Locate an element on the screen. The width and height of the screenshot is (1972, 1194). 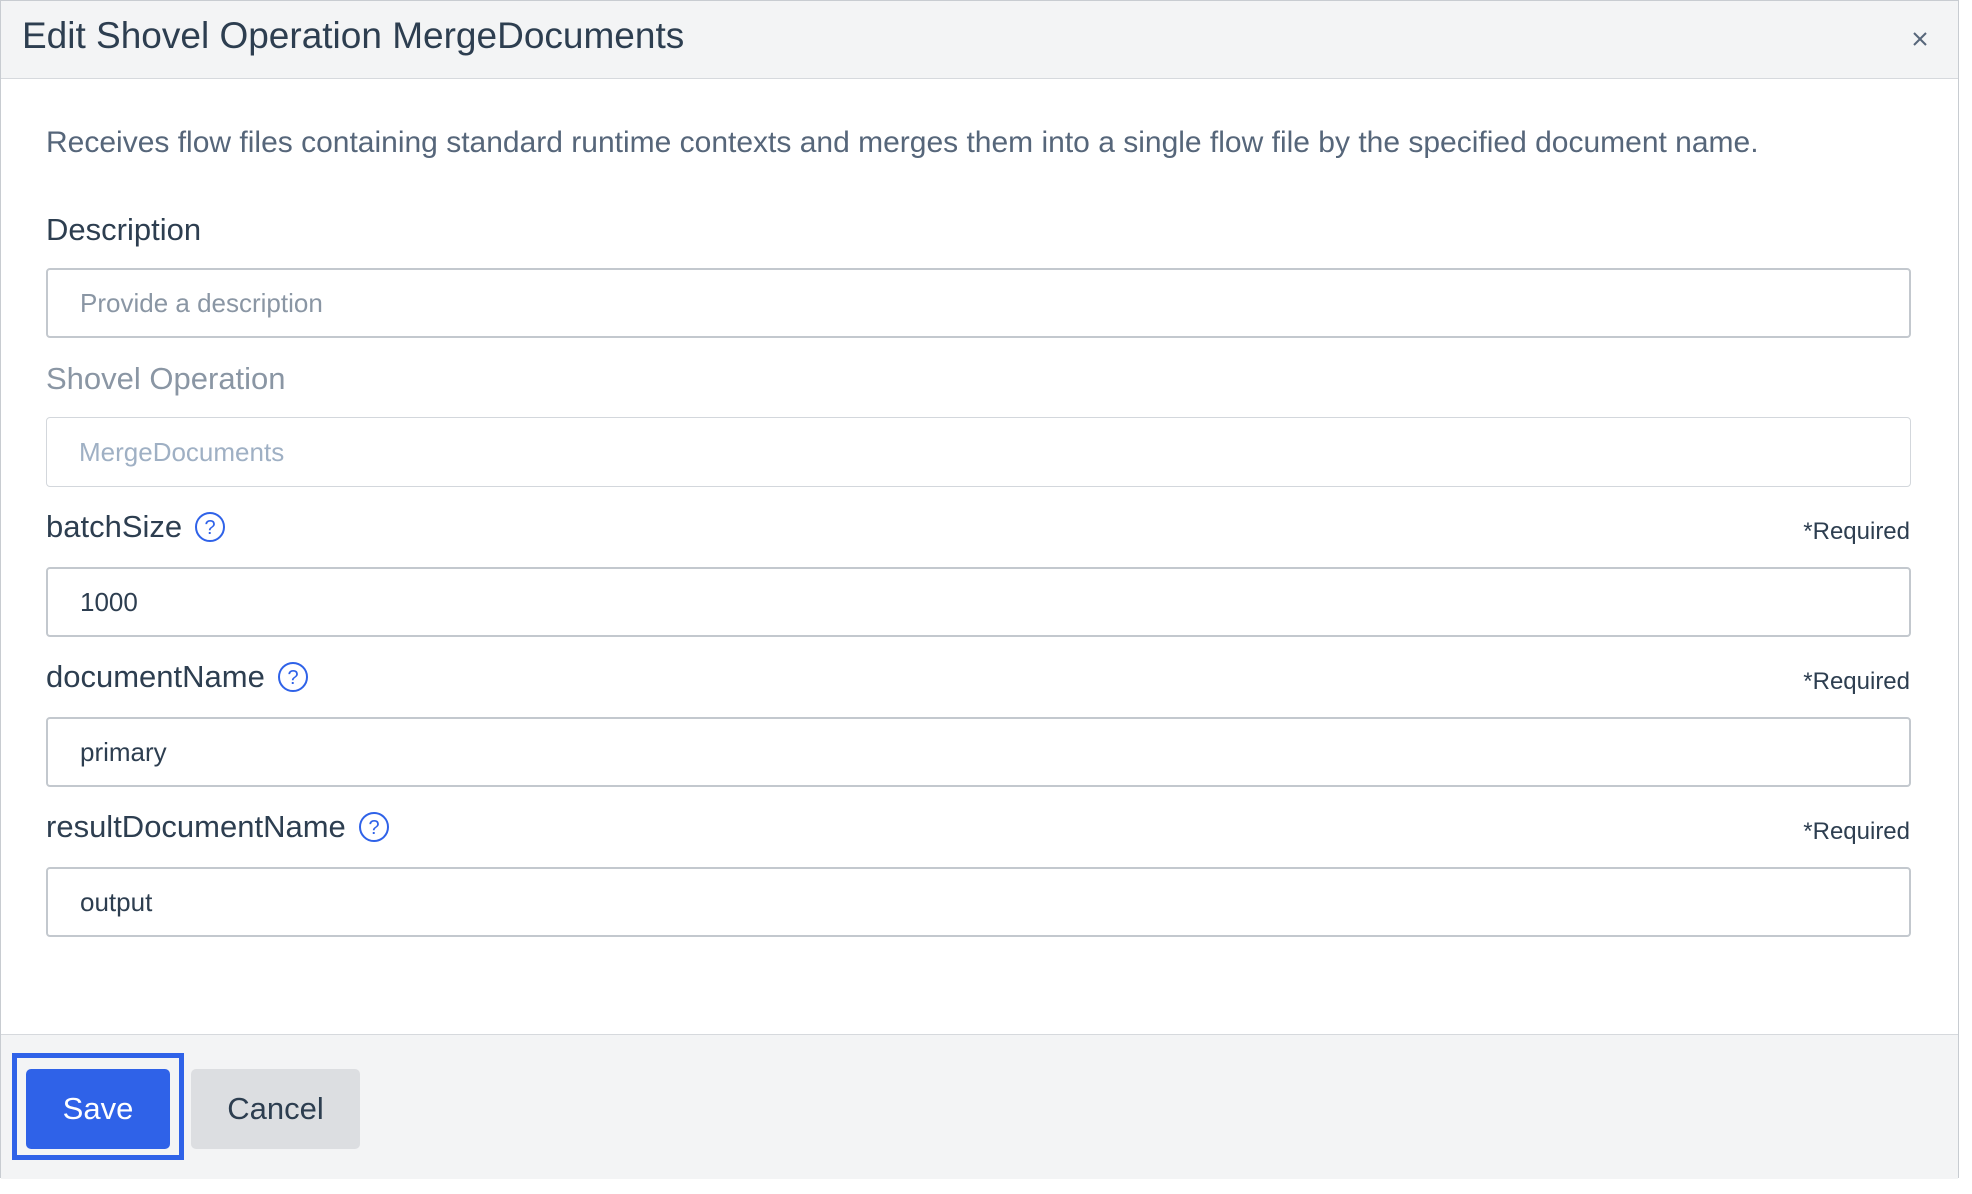
save-button: Save is located at coordinates (98, 1109).